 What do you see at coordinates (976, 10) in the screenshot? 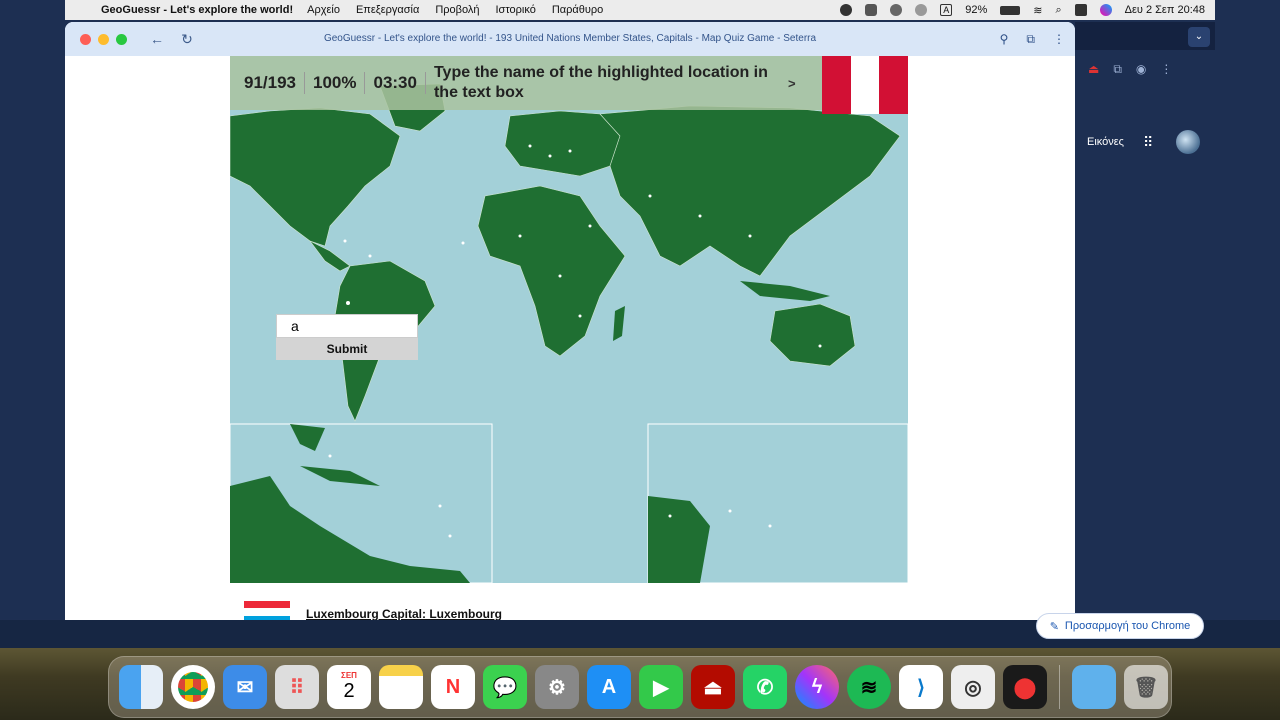
I see `battery-percent: 92%` at bounding box center [976, 10].